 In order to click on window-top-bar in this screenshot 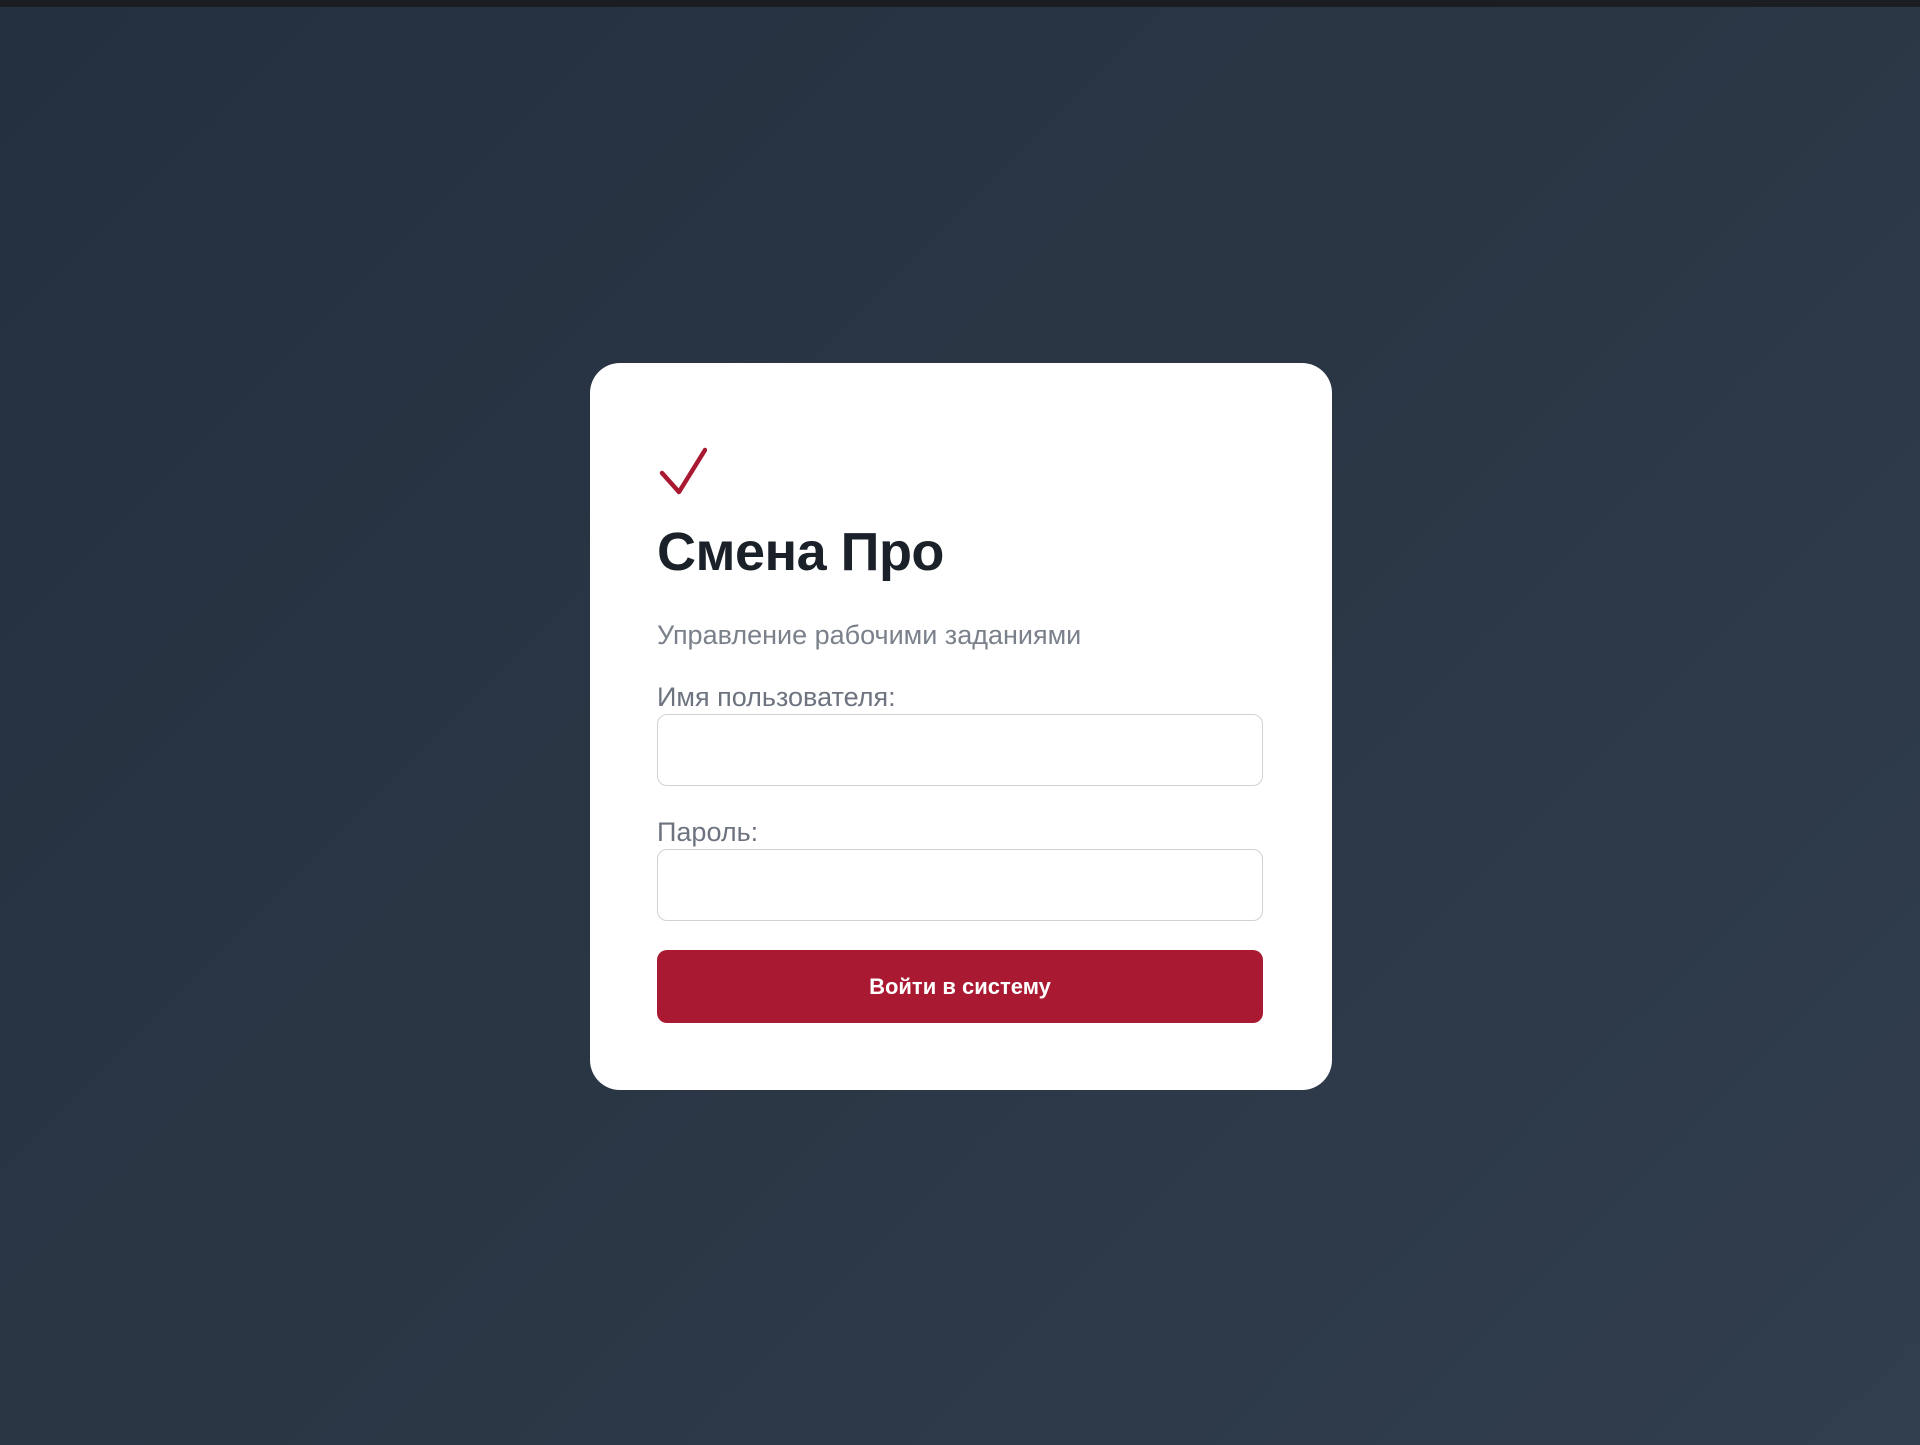, I will do `click(960, 3)`.